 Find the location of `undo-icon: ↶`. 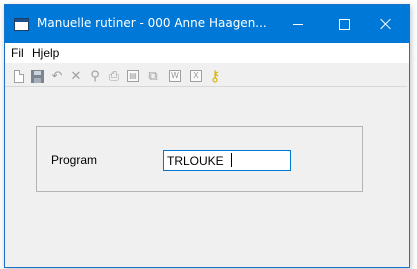

undo-icon: ↶ is located at coordinates (57, 76).